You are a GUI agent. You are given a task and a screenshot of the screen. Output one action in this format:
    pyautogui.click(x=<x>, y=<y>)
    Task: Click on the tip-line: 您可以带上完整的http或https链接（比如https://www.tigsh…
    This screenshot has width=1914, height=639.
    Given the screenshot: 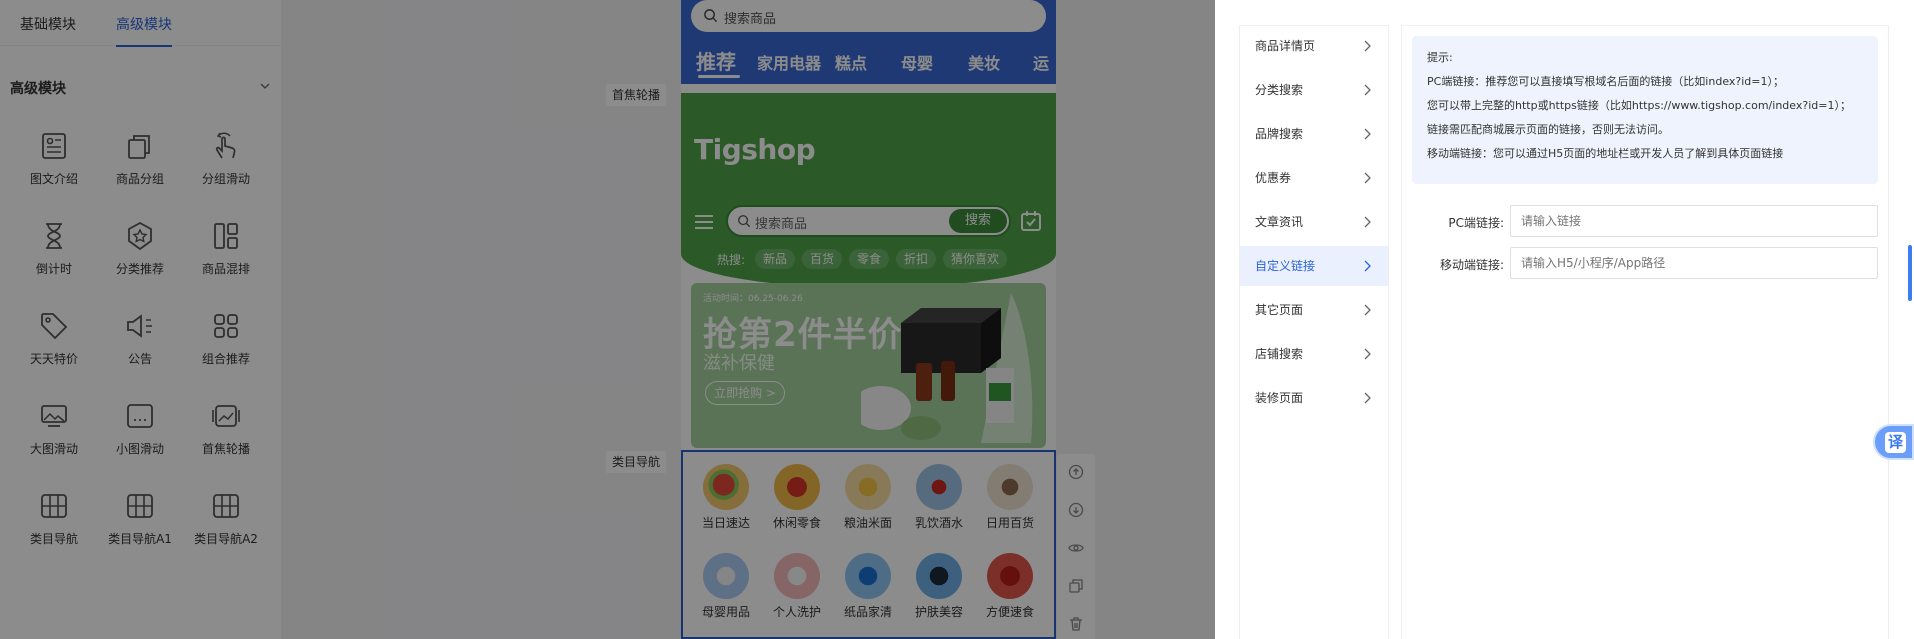 What is the action you would take?
    pyautogui.click(x=1639, y=105)
    